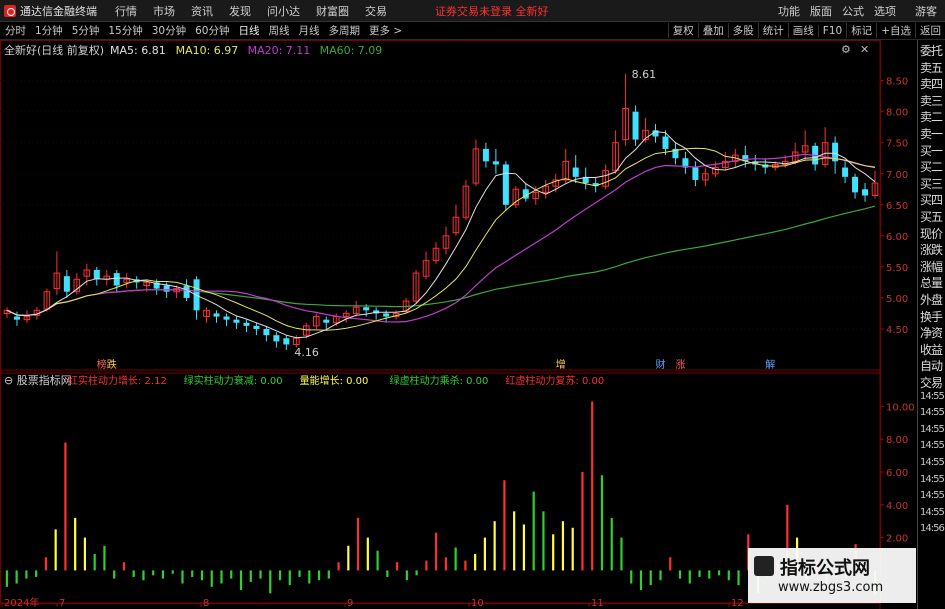  I want to click on login-warning: 证券交易未登录 全新好, so click(492, 11).